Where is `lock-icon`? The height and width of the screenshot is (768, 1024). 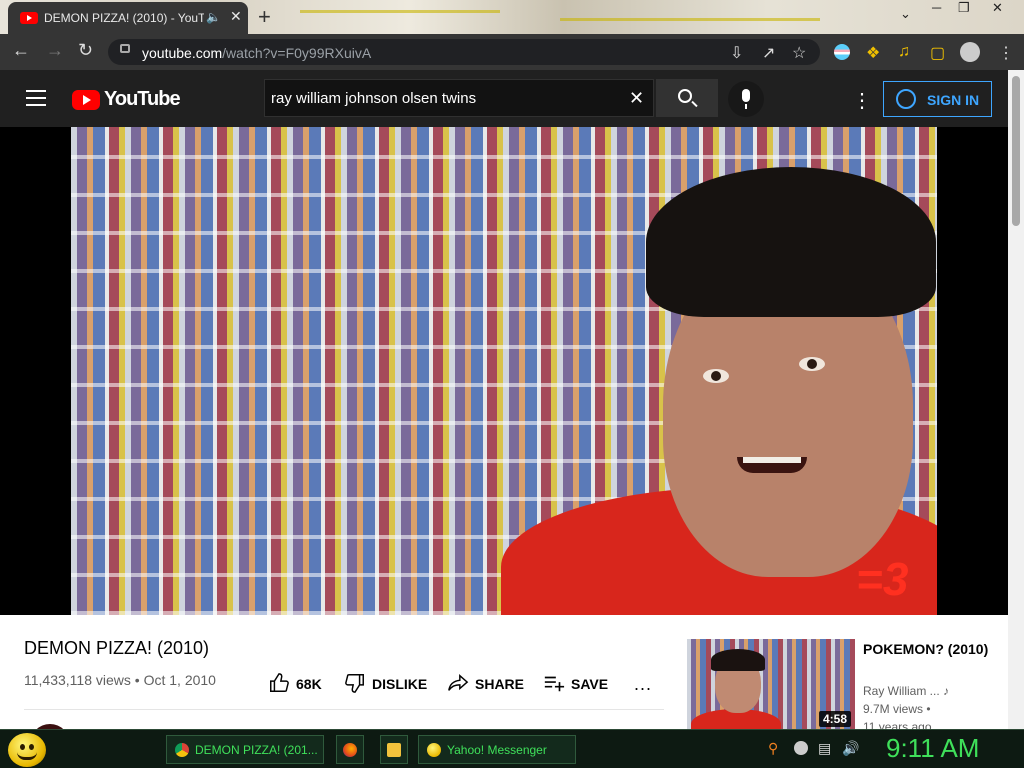 lock-icon is located at coordinates (125, 48).